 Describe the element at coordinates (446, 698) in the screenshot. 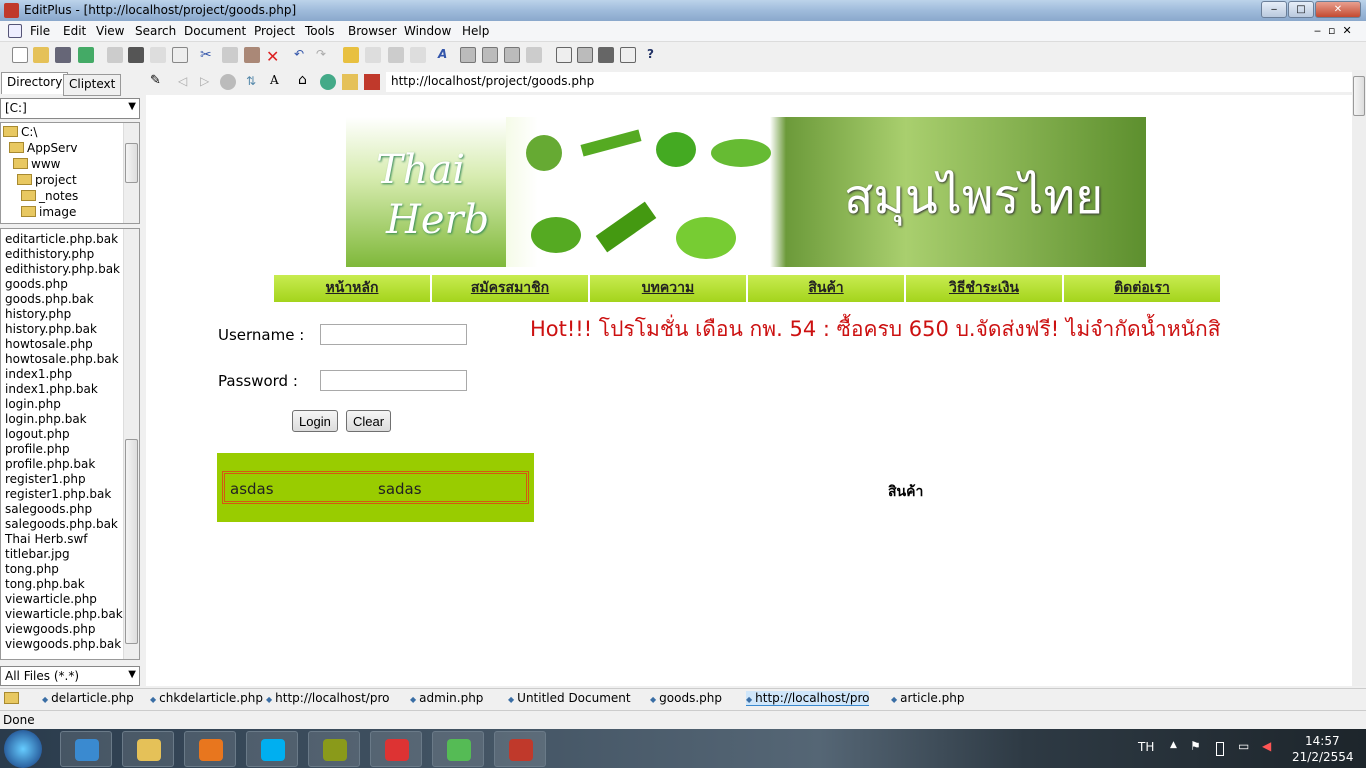

I see `document-tab: ◆ admin.php` at that location.